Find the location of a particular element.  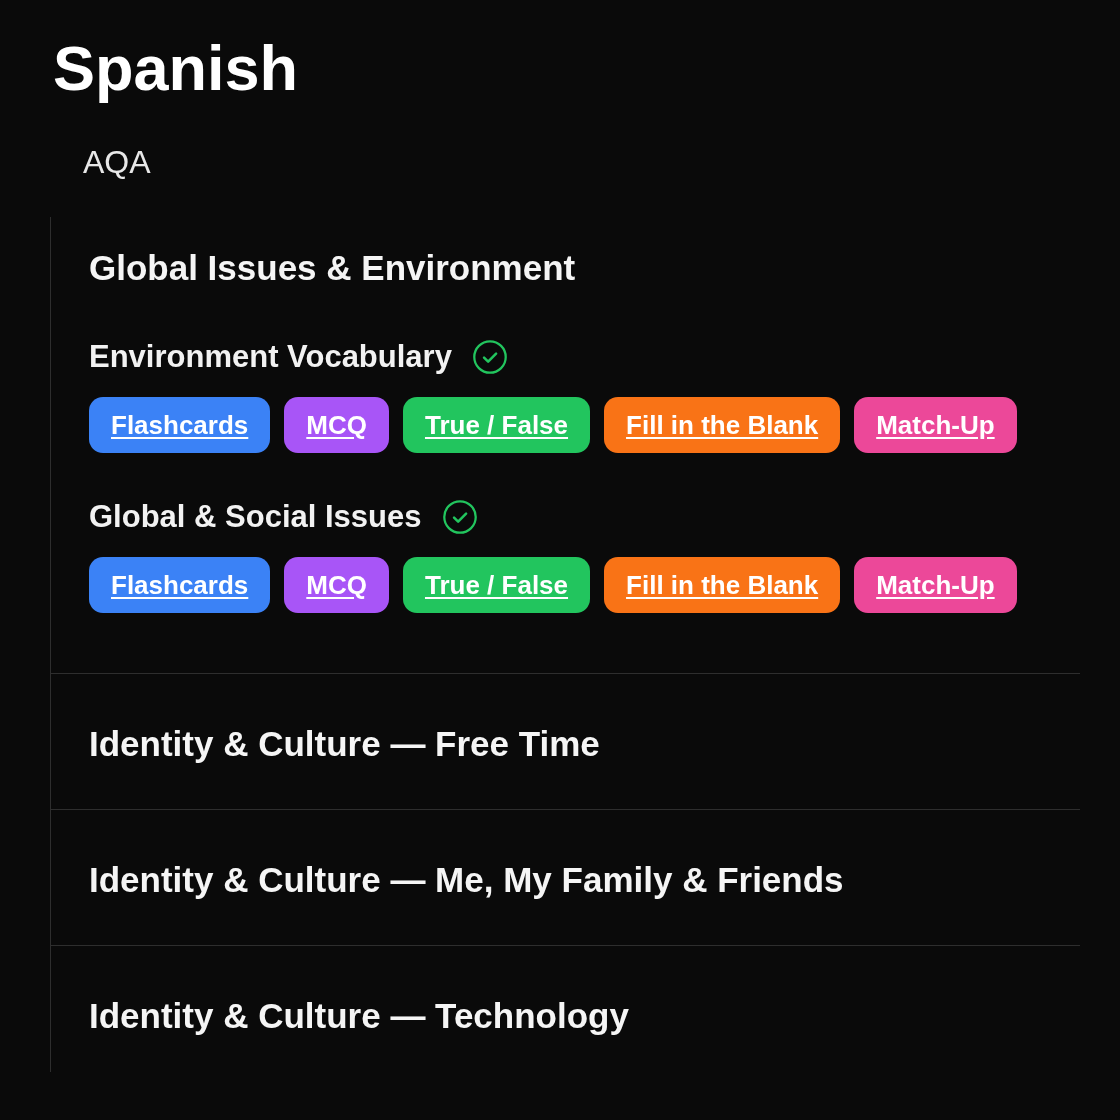

exam-board-label: AQA is located at coordinates (117, 162).